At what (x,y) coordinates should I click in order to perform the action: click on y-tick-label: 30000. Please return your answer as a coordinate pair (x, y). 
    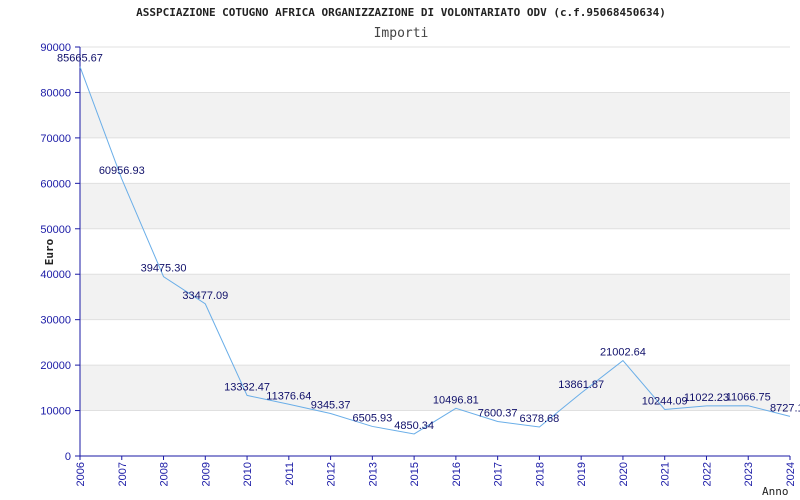
    Looking at the image, I should click on (55, 321).